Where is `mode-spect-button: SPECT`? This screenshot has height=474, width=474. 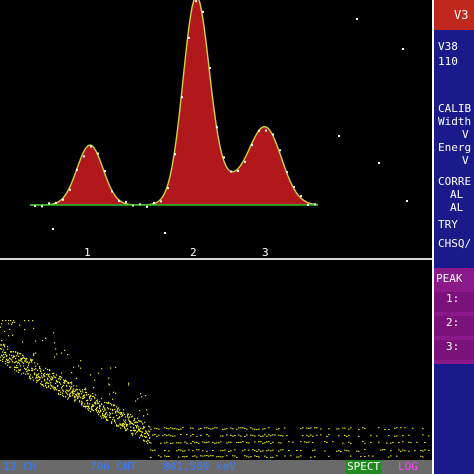 mode-spect-button: SPECT is located at coordinates (364, 467).